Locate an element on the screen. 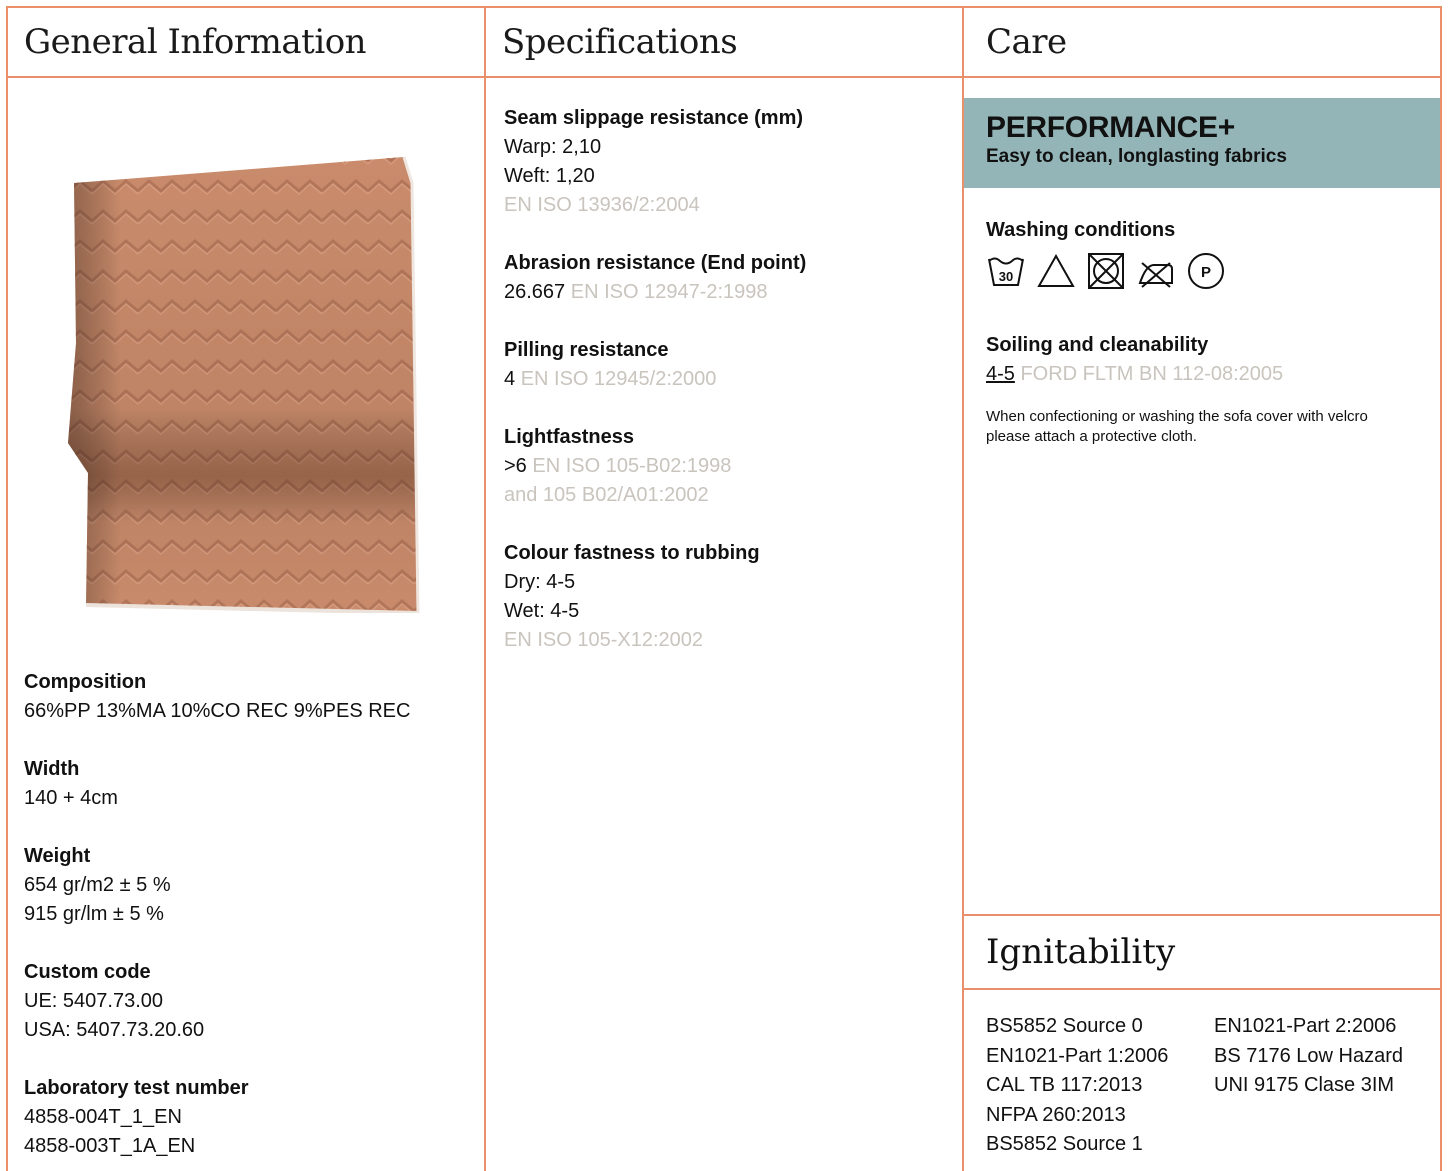 Image resolution: width=1448 pixels, height=1171 pixels. abrasion-value: 26.667 is located at coordinates (535, 292).